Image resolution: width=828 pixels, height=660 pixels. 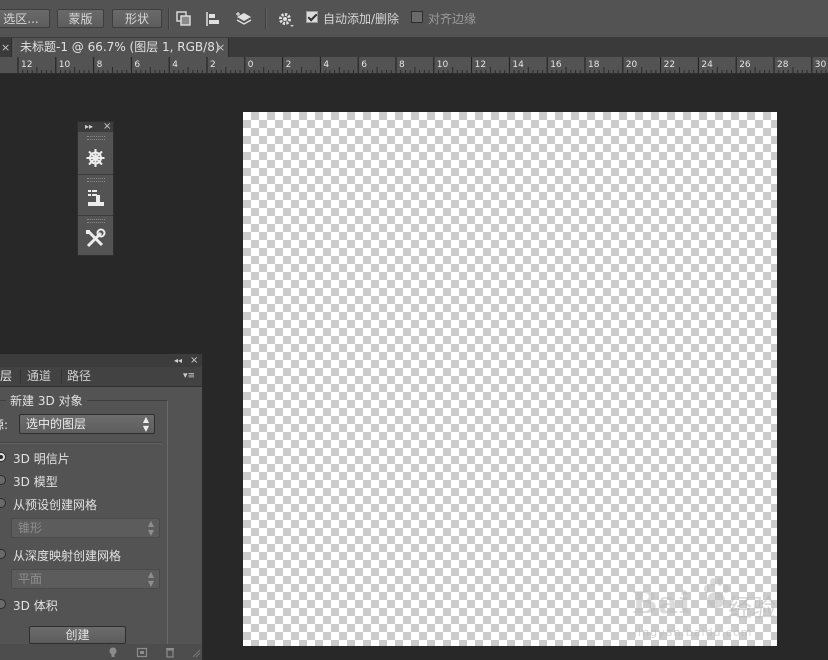 What do you see at coordinates (95, 198) in the screenshot?
I see `properties-icon` at bounding box center [95, 198].